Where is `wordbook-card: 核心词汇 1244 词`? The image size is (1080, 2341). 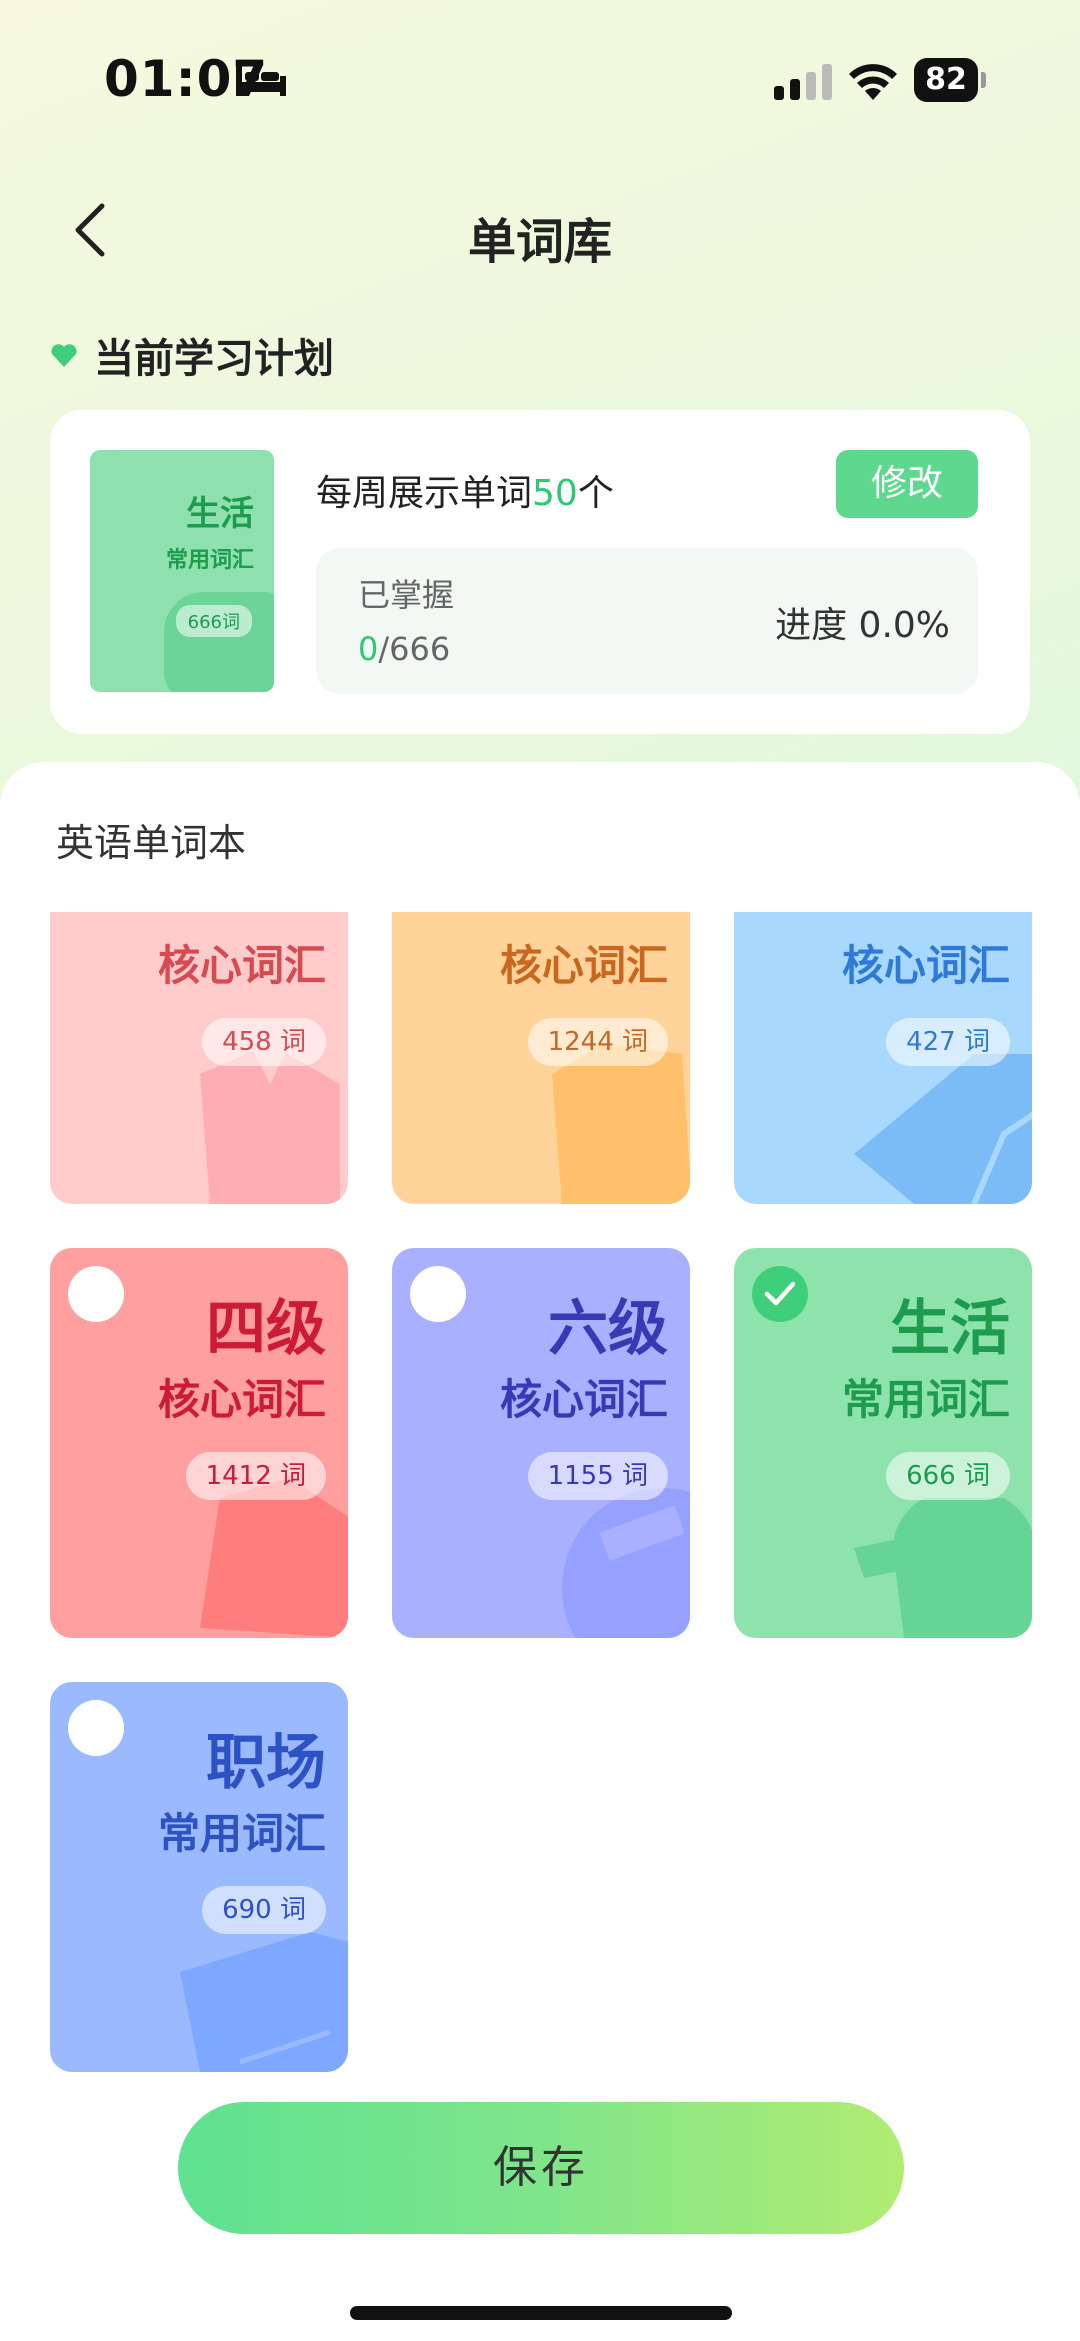 wordbook-card: 核心词汇 1244 词 is located at coordinates (541, 1058).